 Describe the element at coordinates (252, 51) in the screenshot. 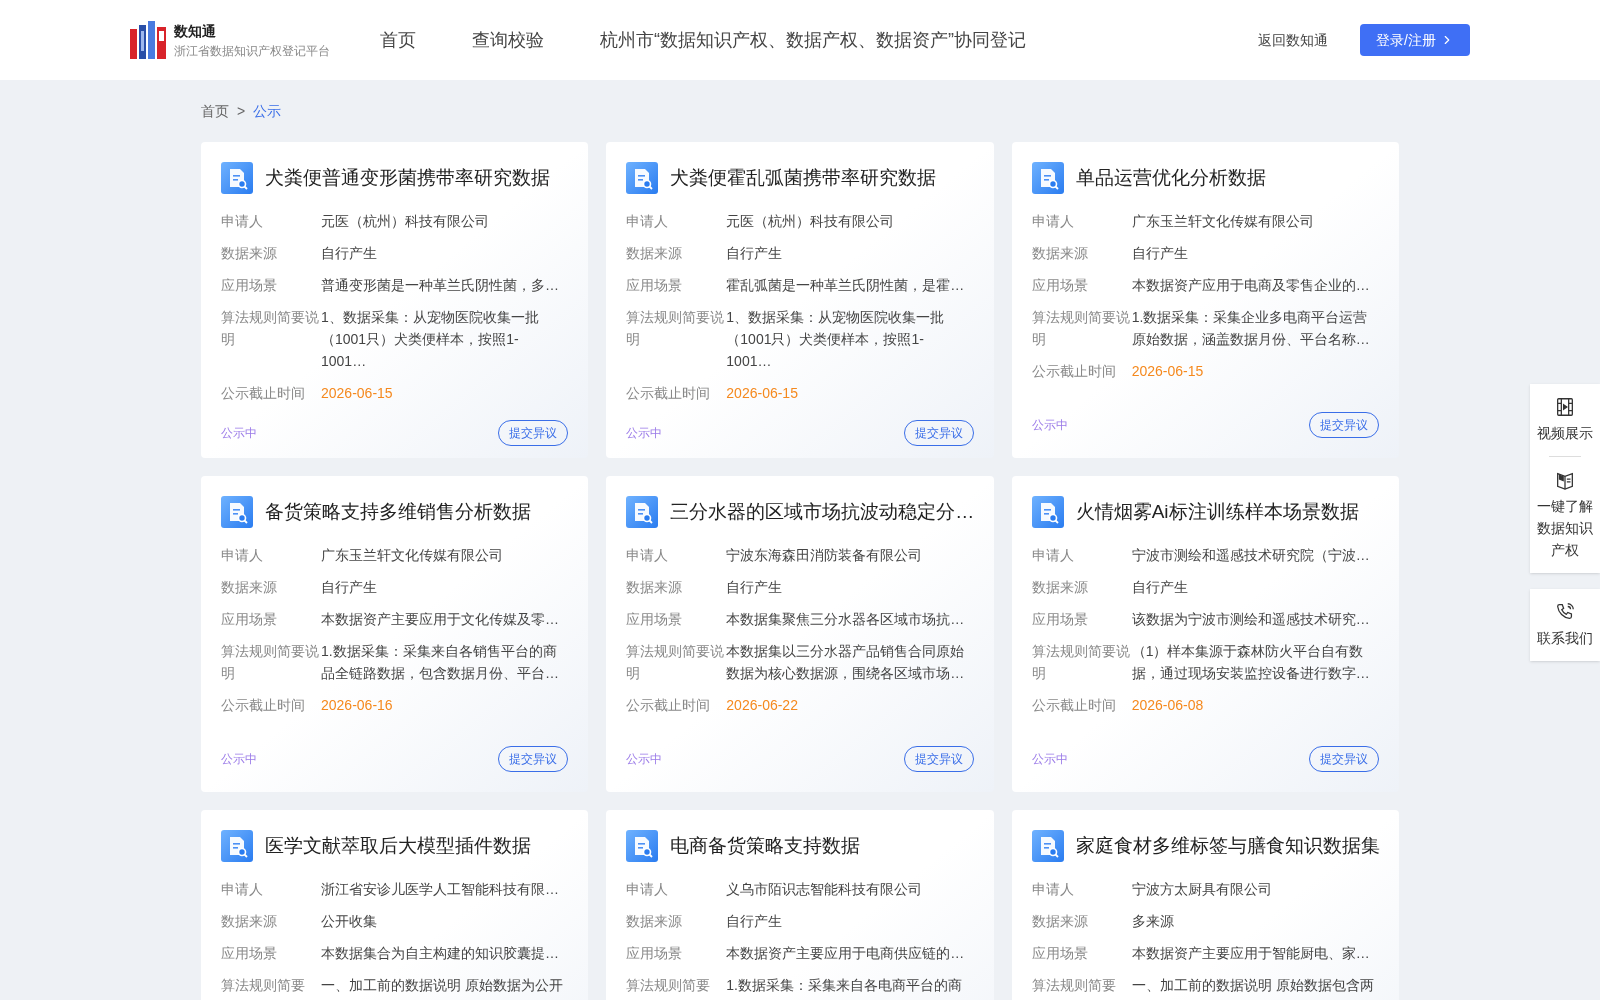

I see `logo-subtitle: 浙江省数据知识产权登记平台` at that location.